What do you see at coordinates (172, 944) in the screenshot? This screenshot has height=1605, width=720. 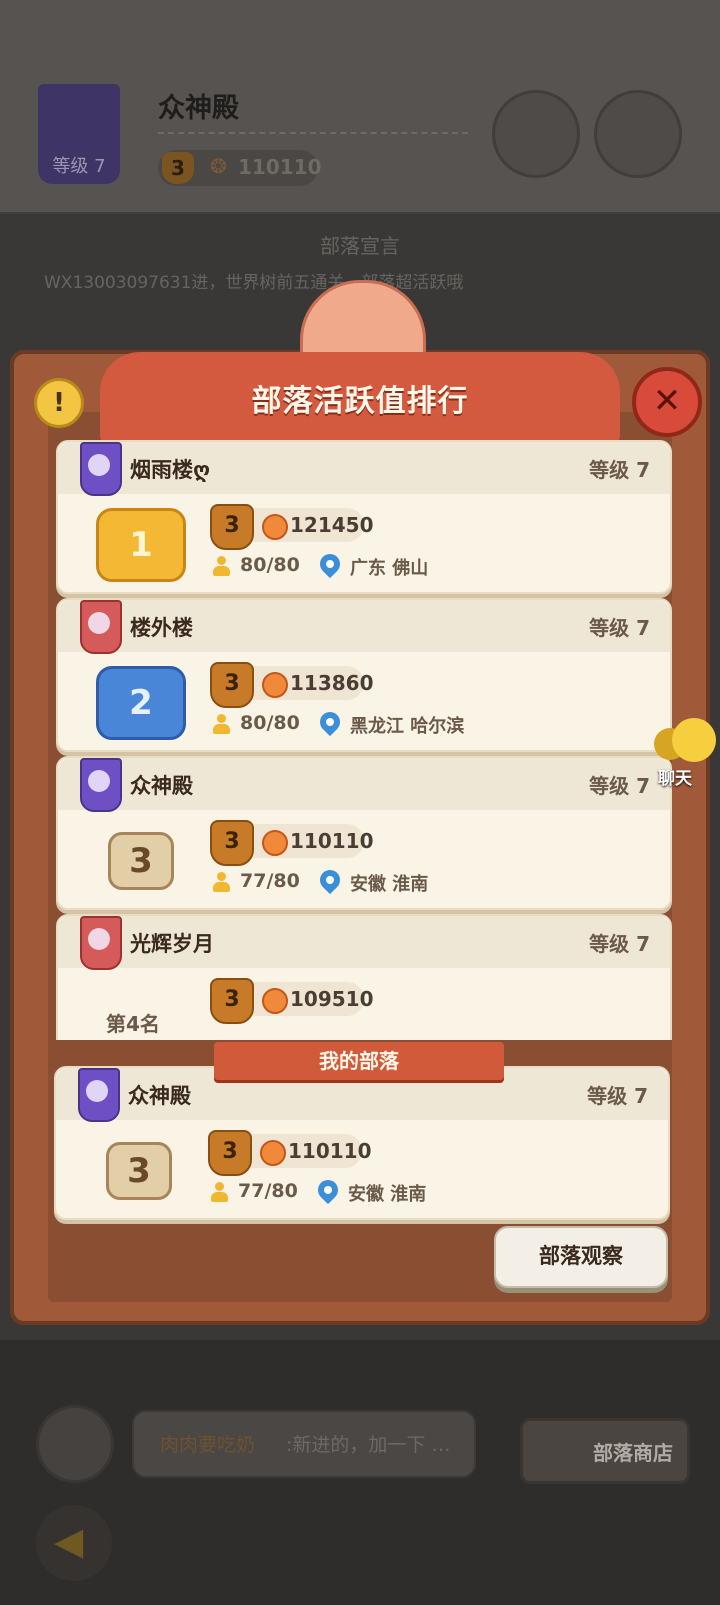 I see `tribe-name: 光辉岁月` at bounding box center [172, 944].